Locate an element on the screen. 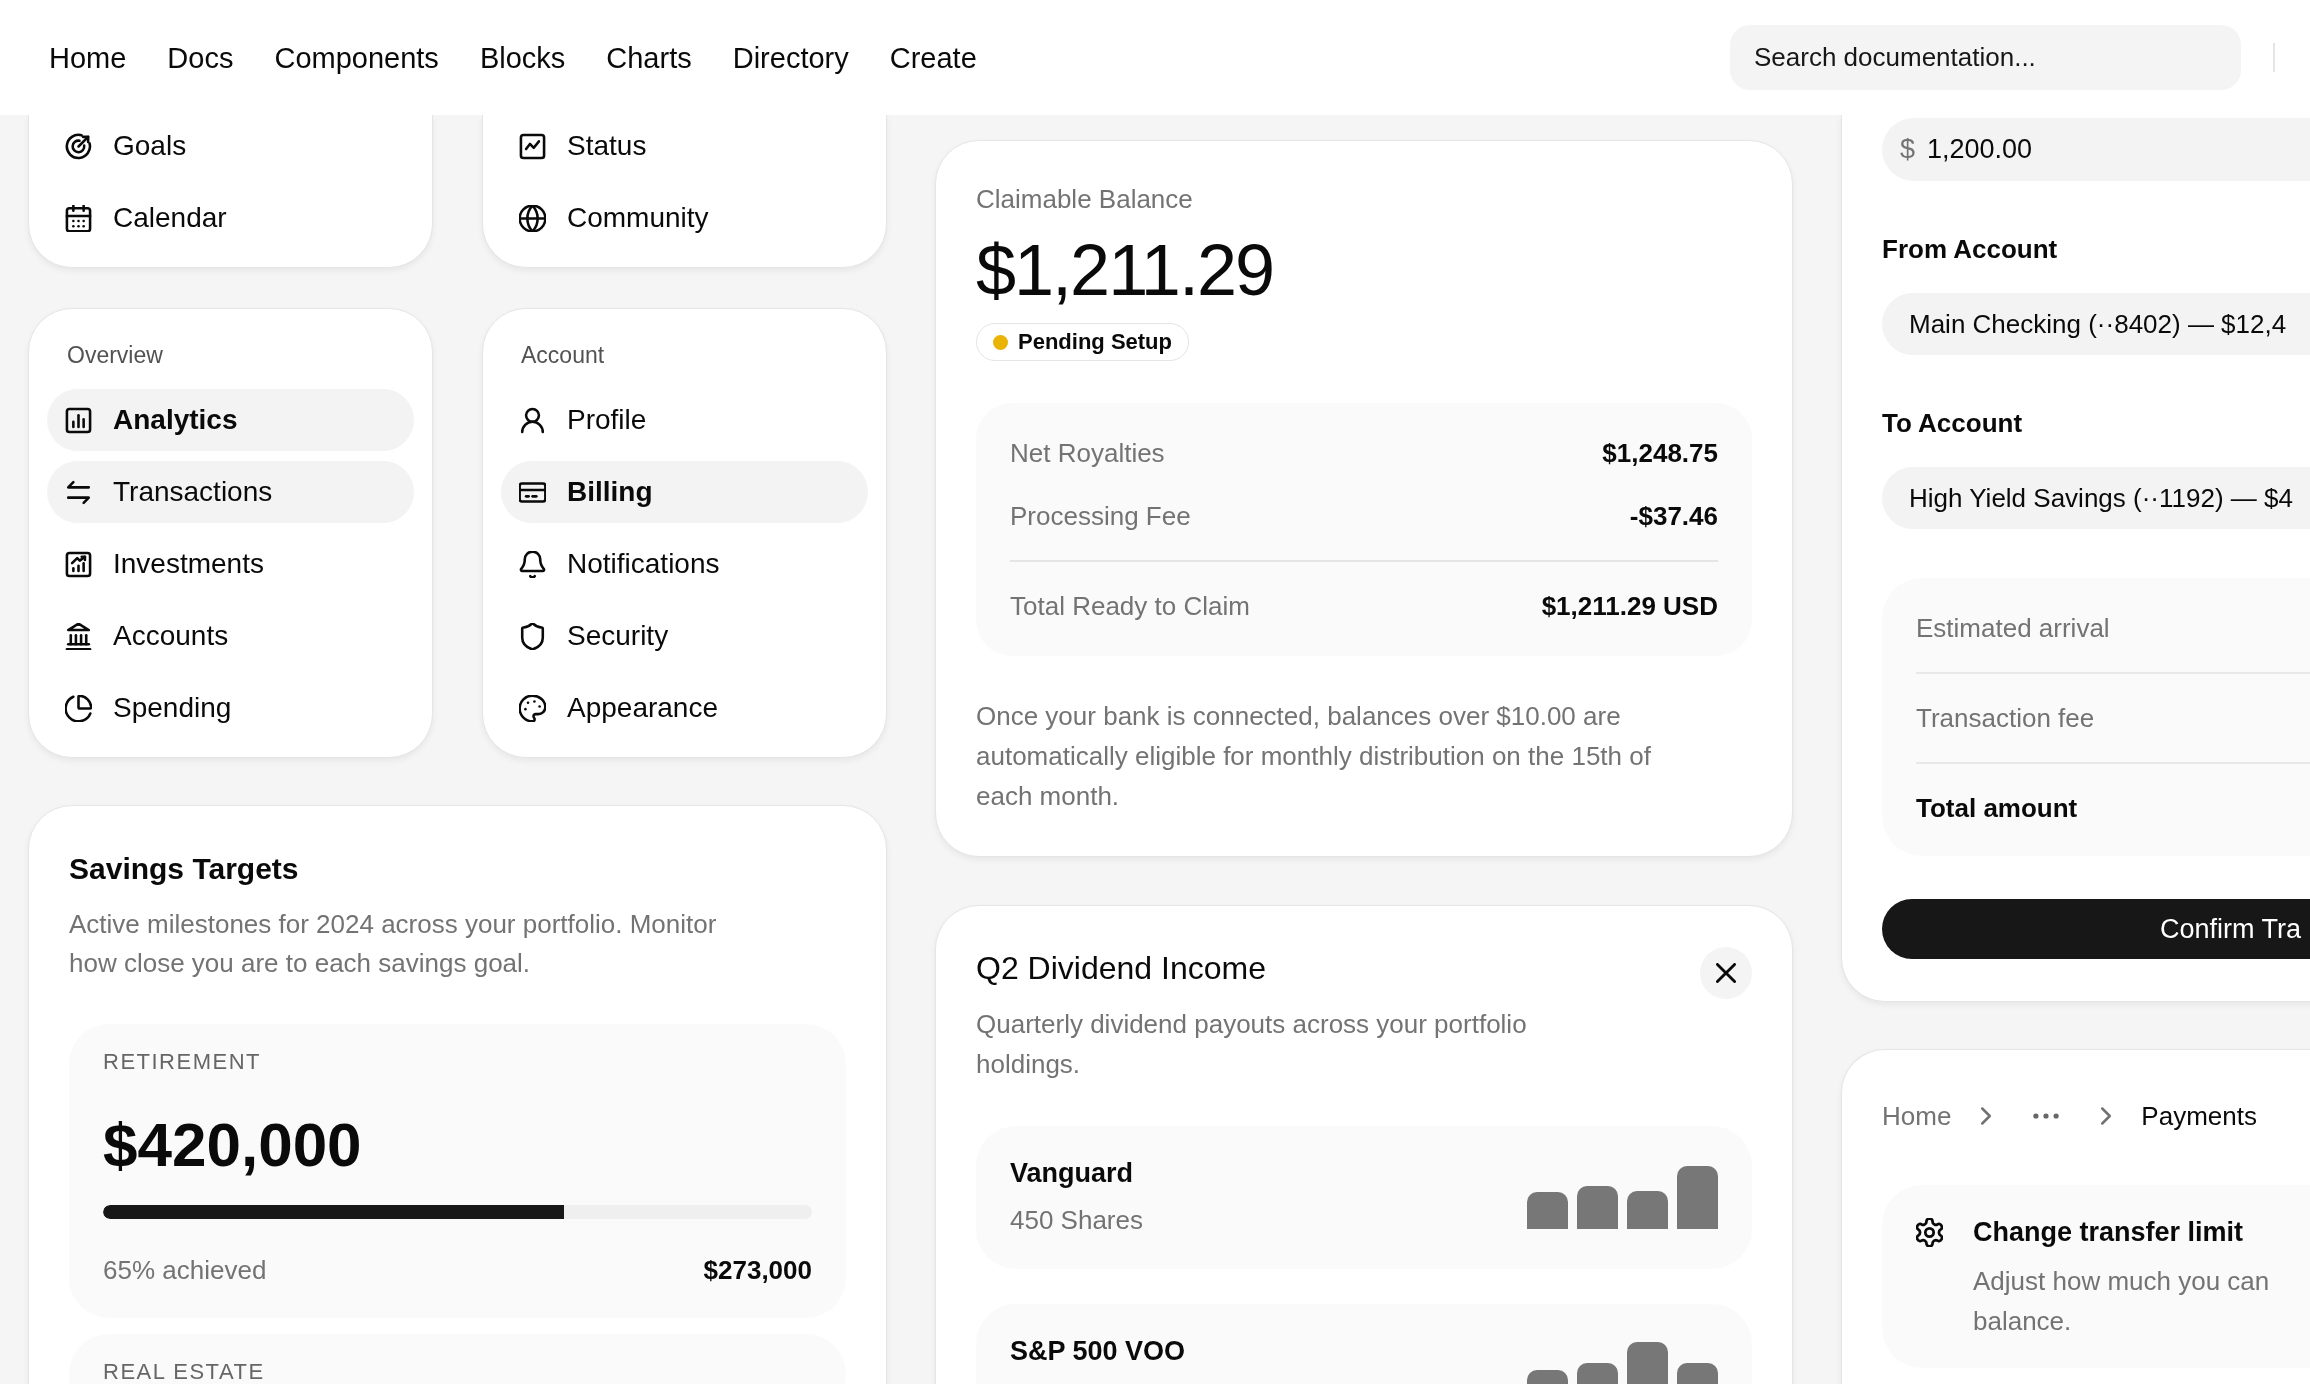 Image resolution: width=2310 pixels, height=1384 pixels. summary-label: Transaction fee is located at coordinates (2005, 718).